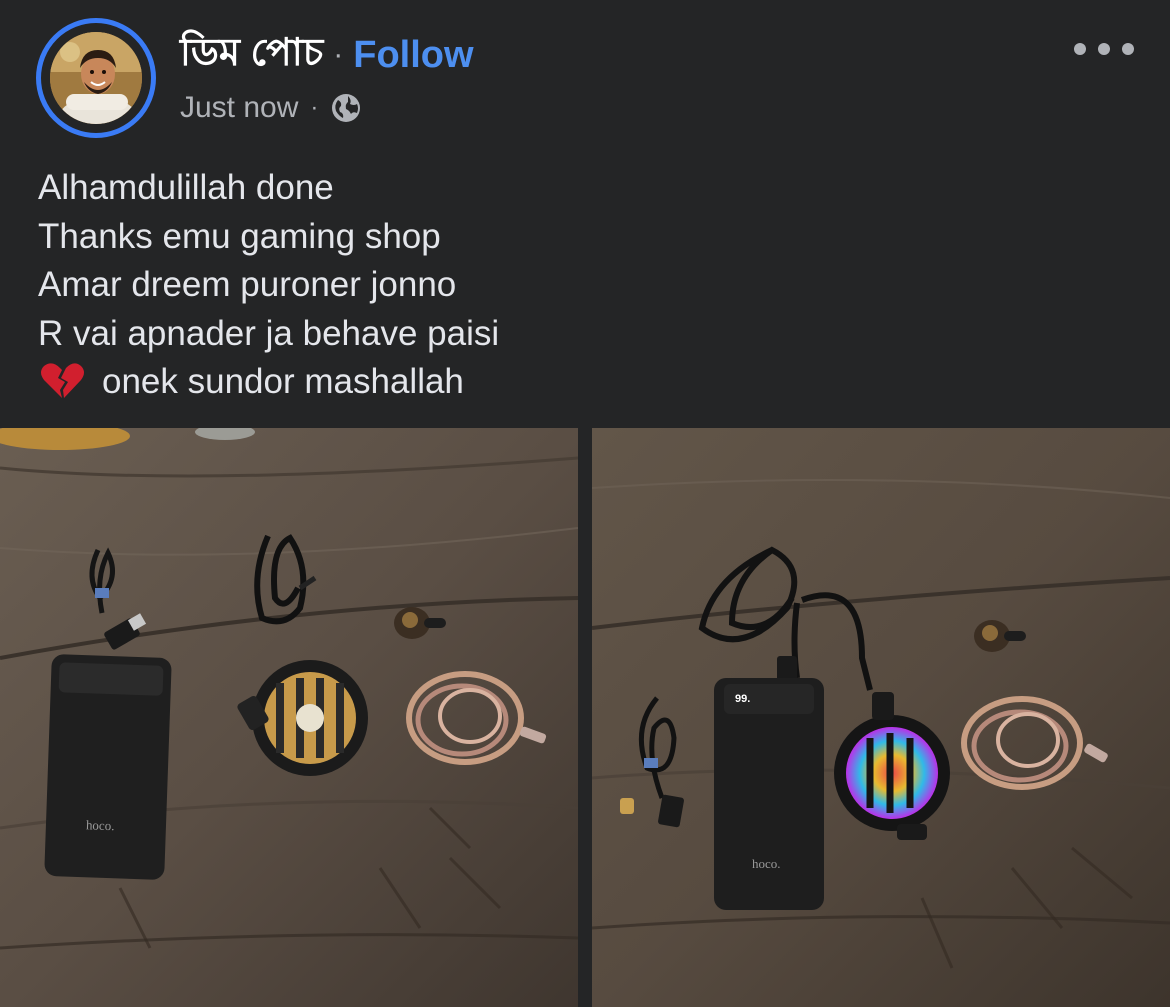 This screenshot has height=1007, width=1170. I want to click on caption-line: Alhamdulillah done, so click(186, 187).